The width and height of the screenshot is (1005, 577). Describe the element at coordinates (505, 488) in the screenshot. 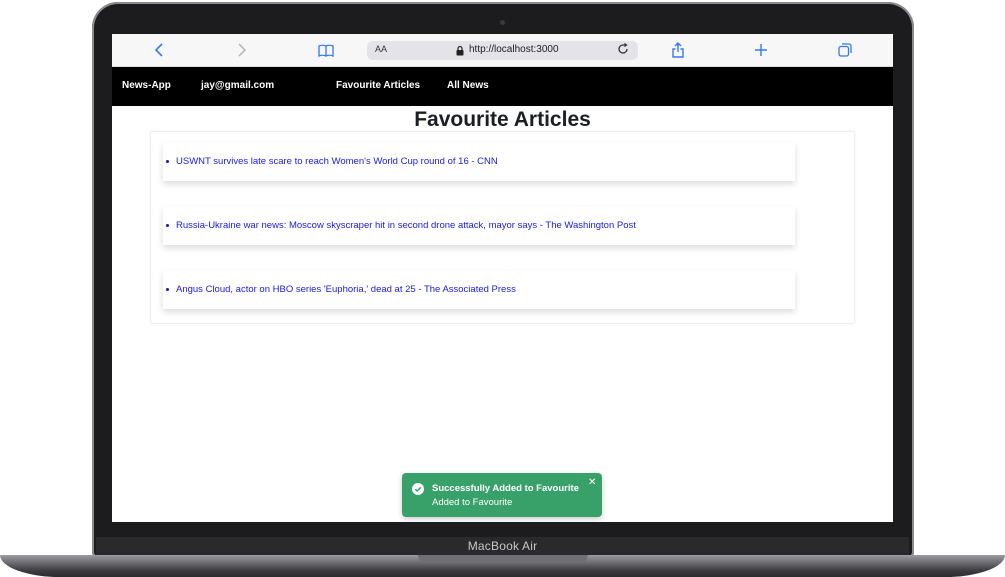

I see `toast-title: Successfully Added to Favourite` at that location.